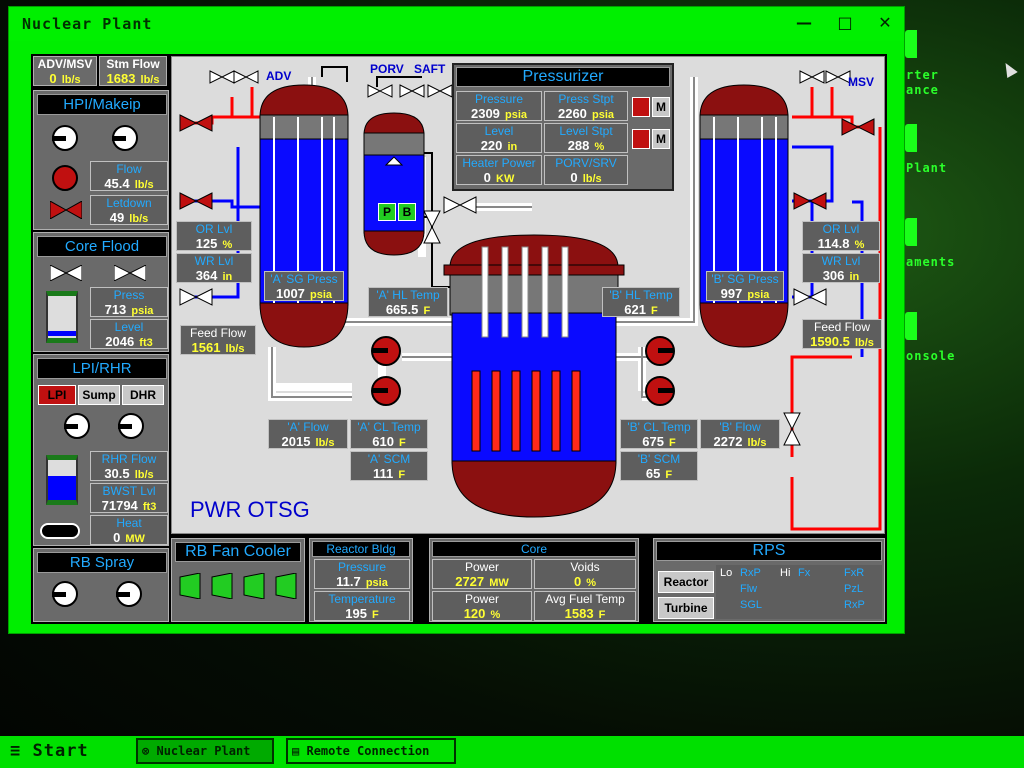  What do you see at coordinates (131, 426) in the screenshot?
I see `lpi-pump-b-icon` at bounding box center [131, 426].